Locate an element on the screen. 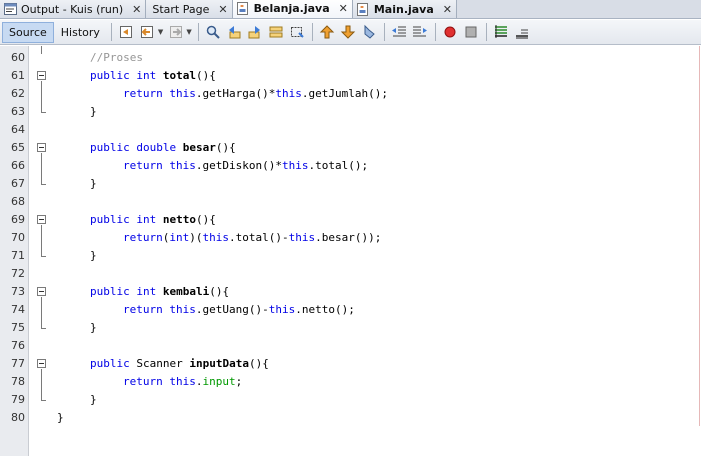 The image size is (701, 456). line-number: 64 is located at coordinates (12, 130).